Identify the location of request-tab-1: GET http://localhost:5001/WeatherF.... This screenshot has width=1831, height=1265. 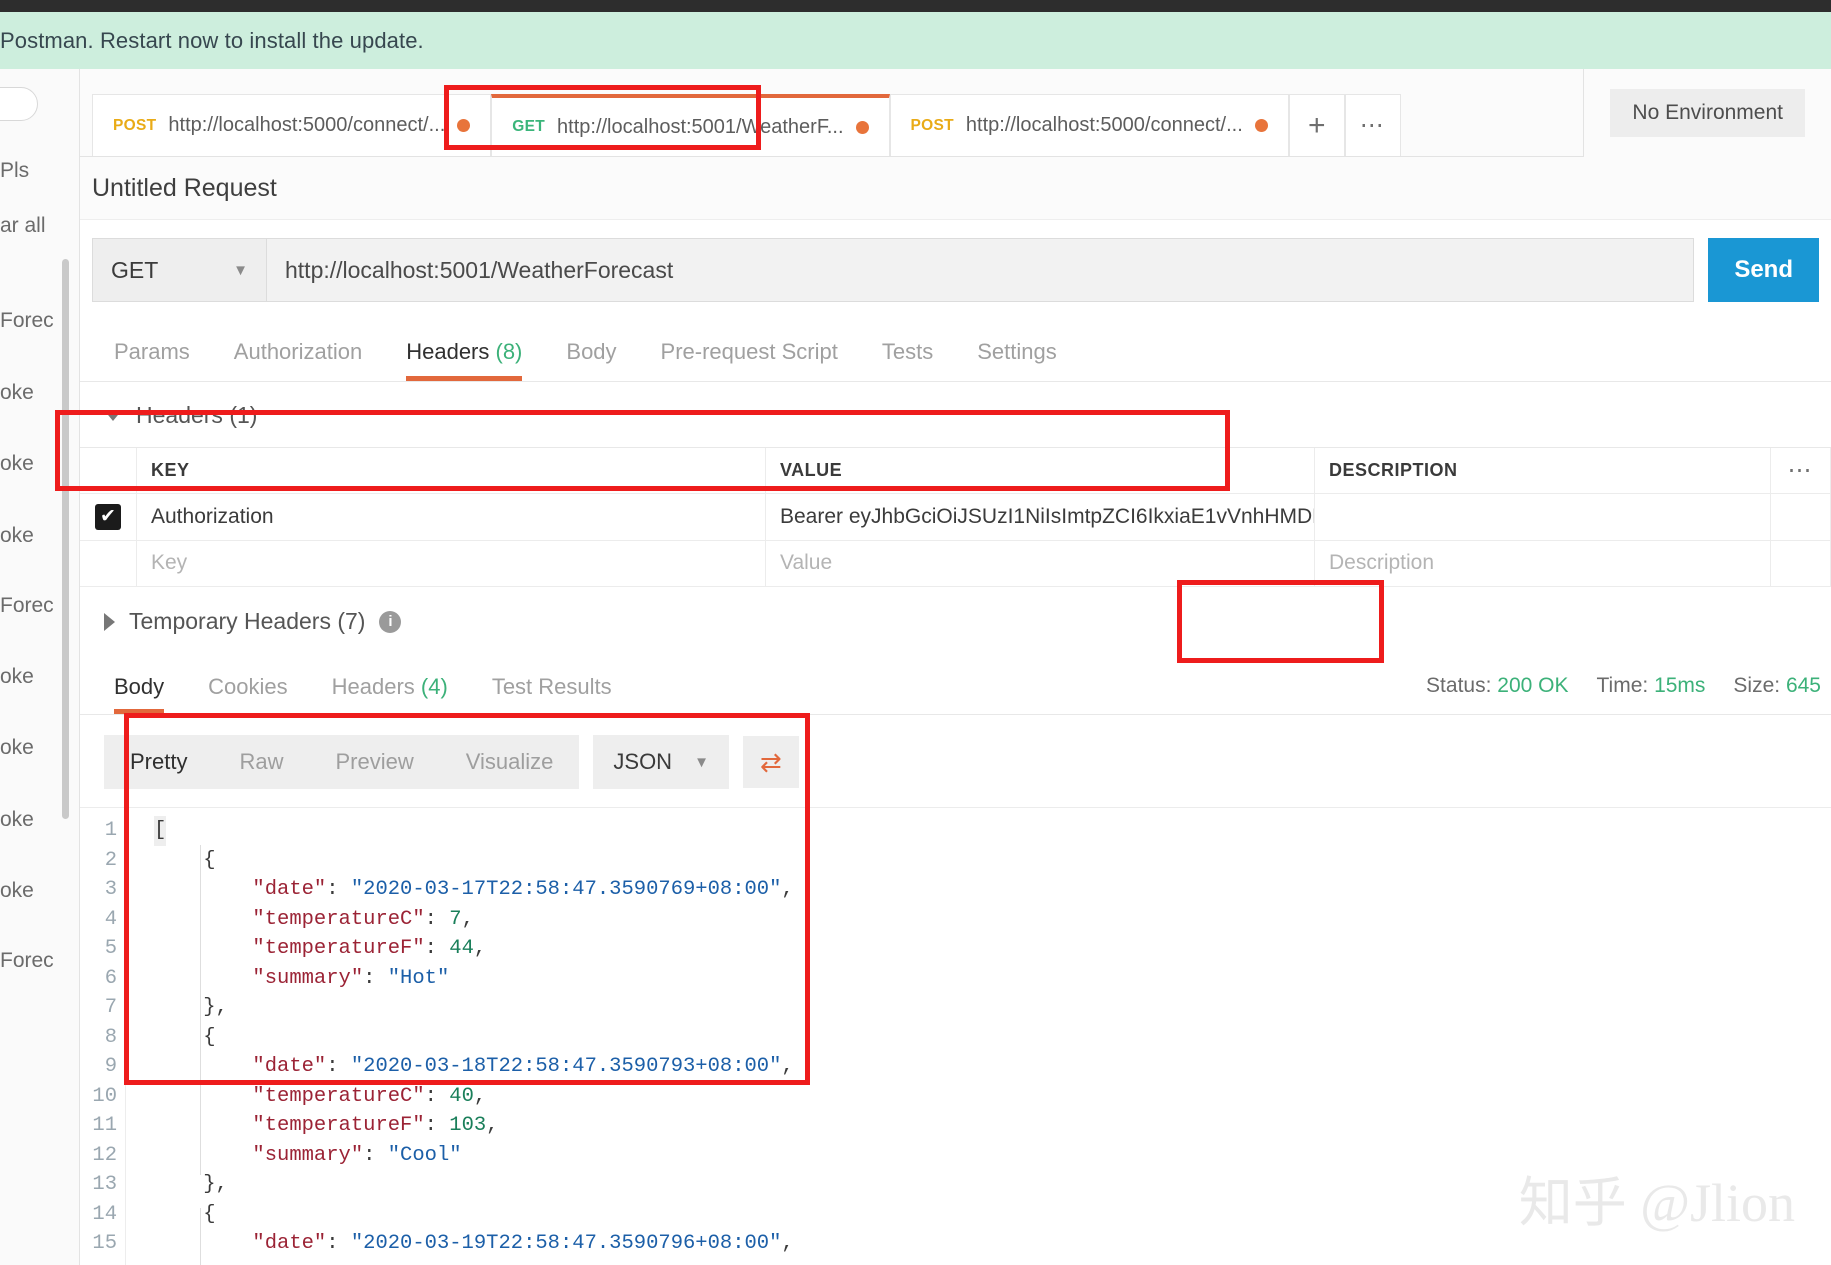
(690, 125).